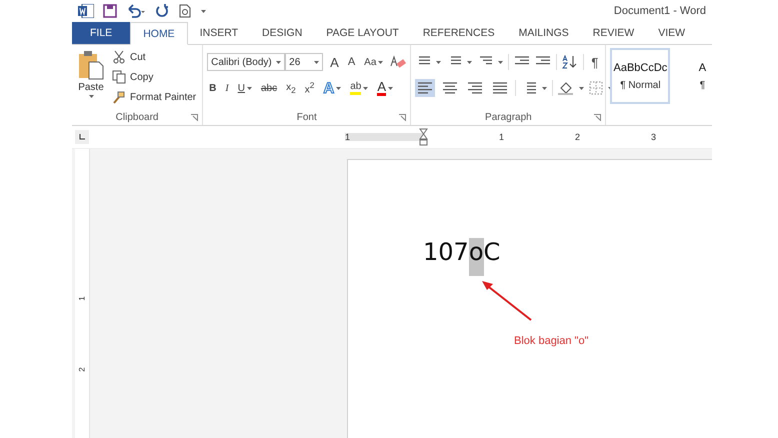 Image resolution: width=778 pixels, height=438 pixels. I want to click on customize-toolbar-icon, so click(203, 11).